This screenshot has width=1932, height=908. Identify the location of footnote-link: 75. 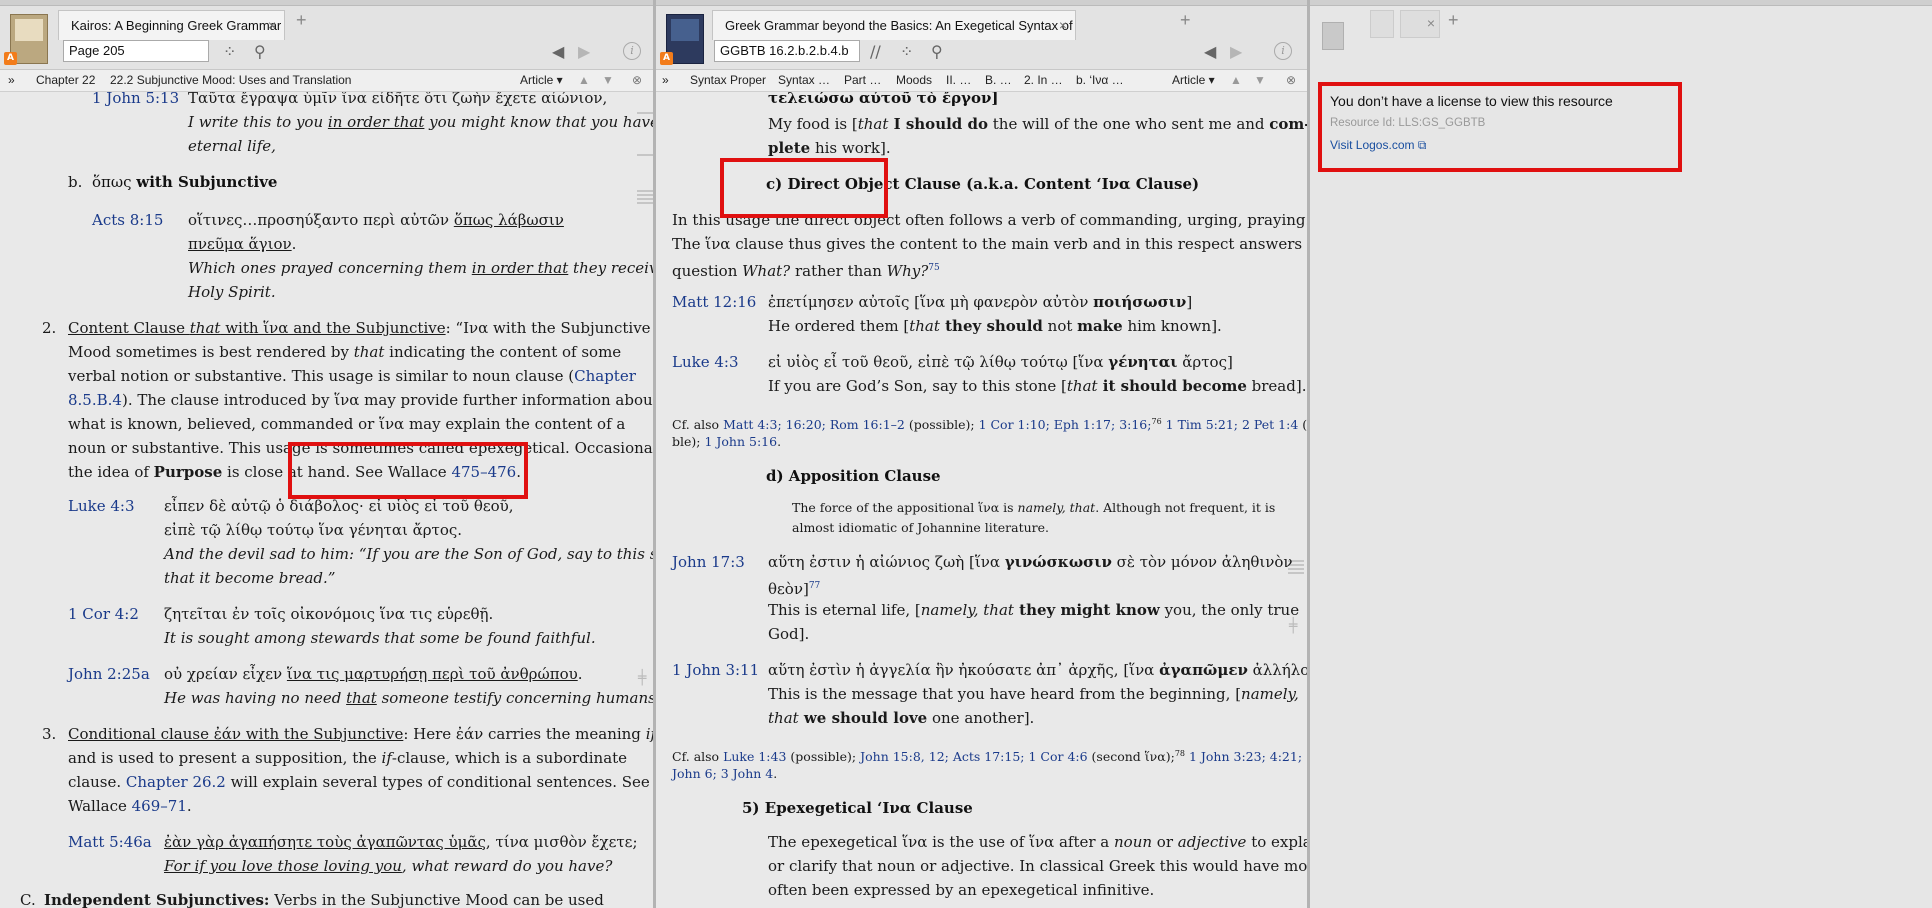
(933, 268).